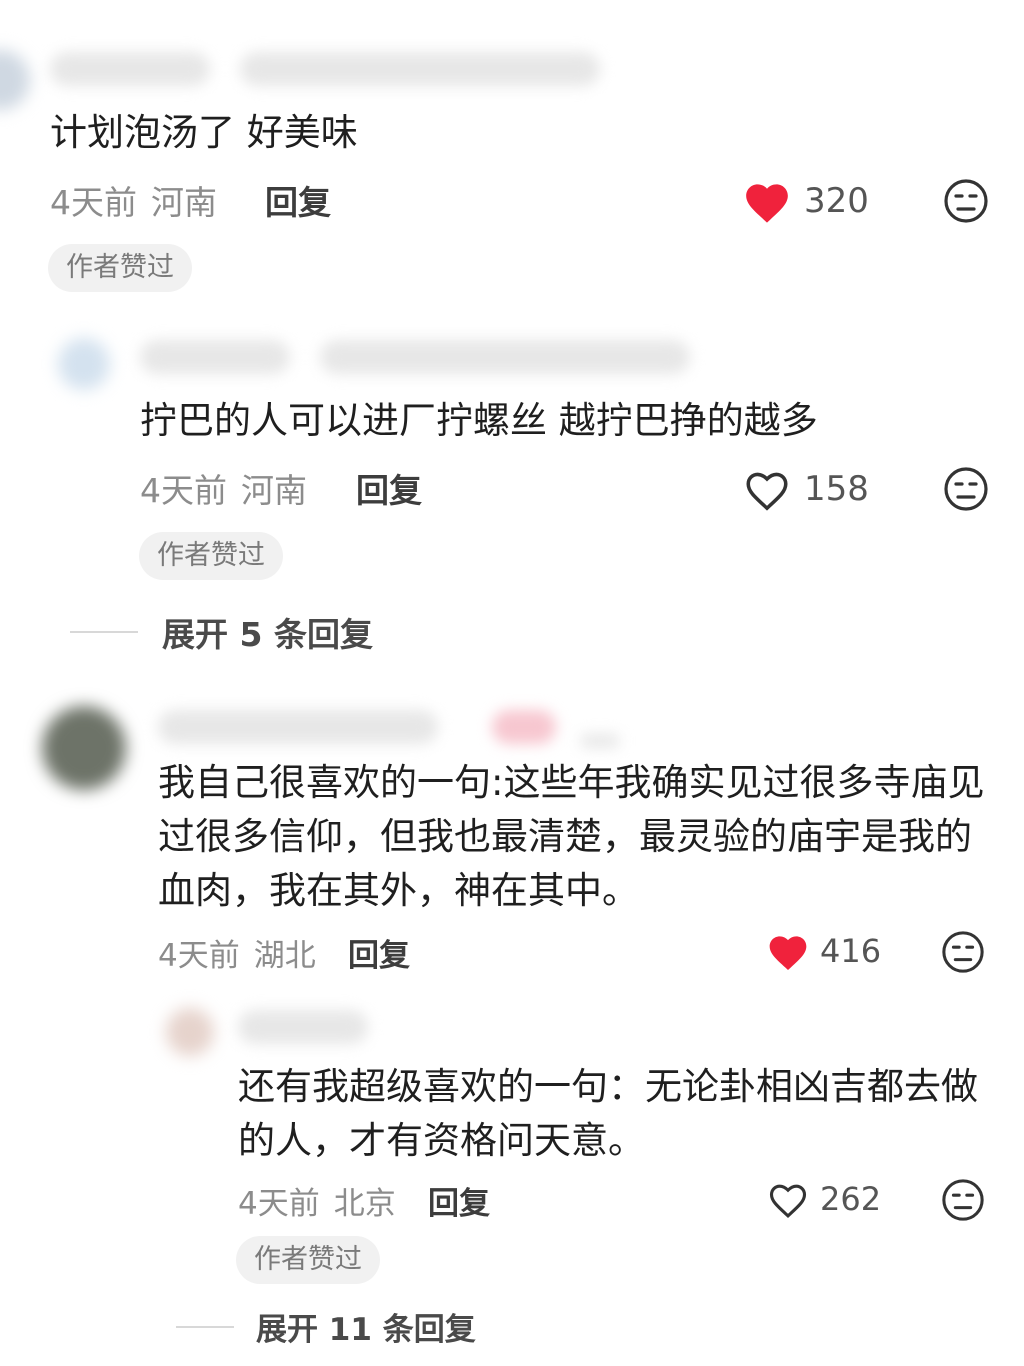 The height and width of the screenshot is (1366, 1024). I want to click on like-button: 158, so click(805, 489).